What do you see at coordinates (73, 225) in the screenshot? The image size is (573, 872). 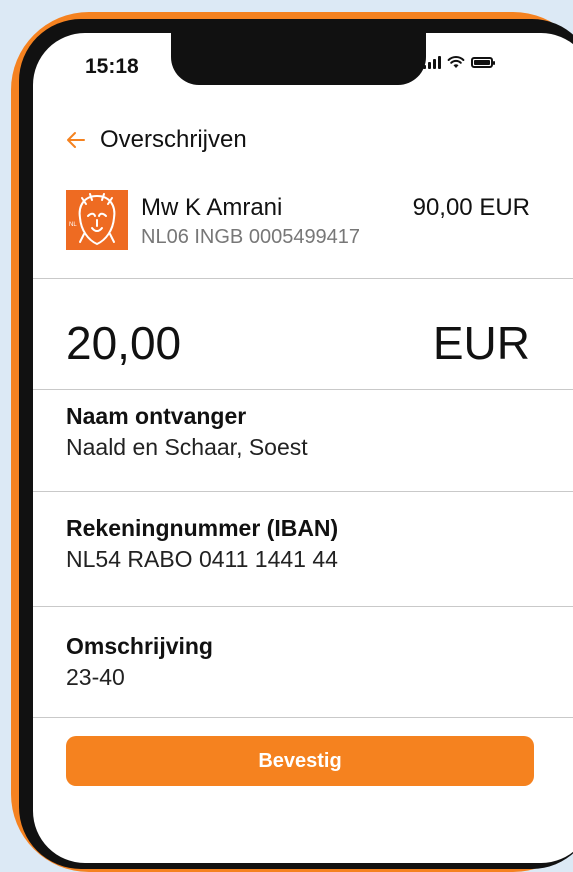 I see `svg-text: NL` at bounding box center [73, 225].